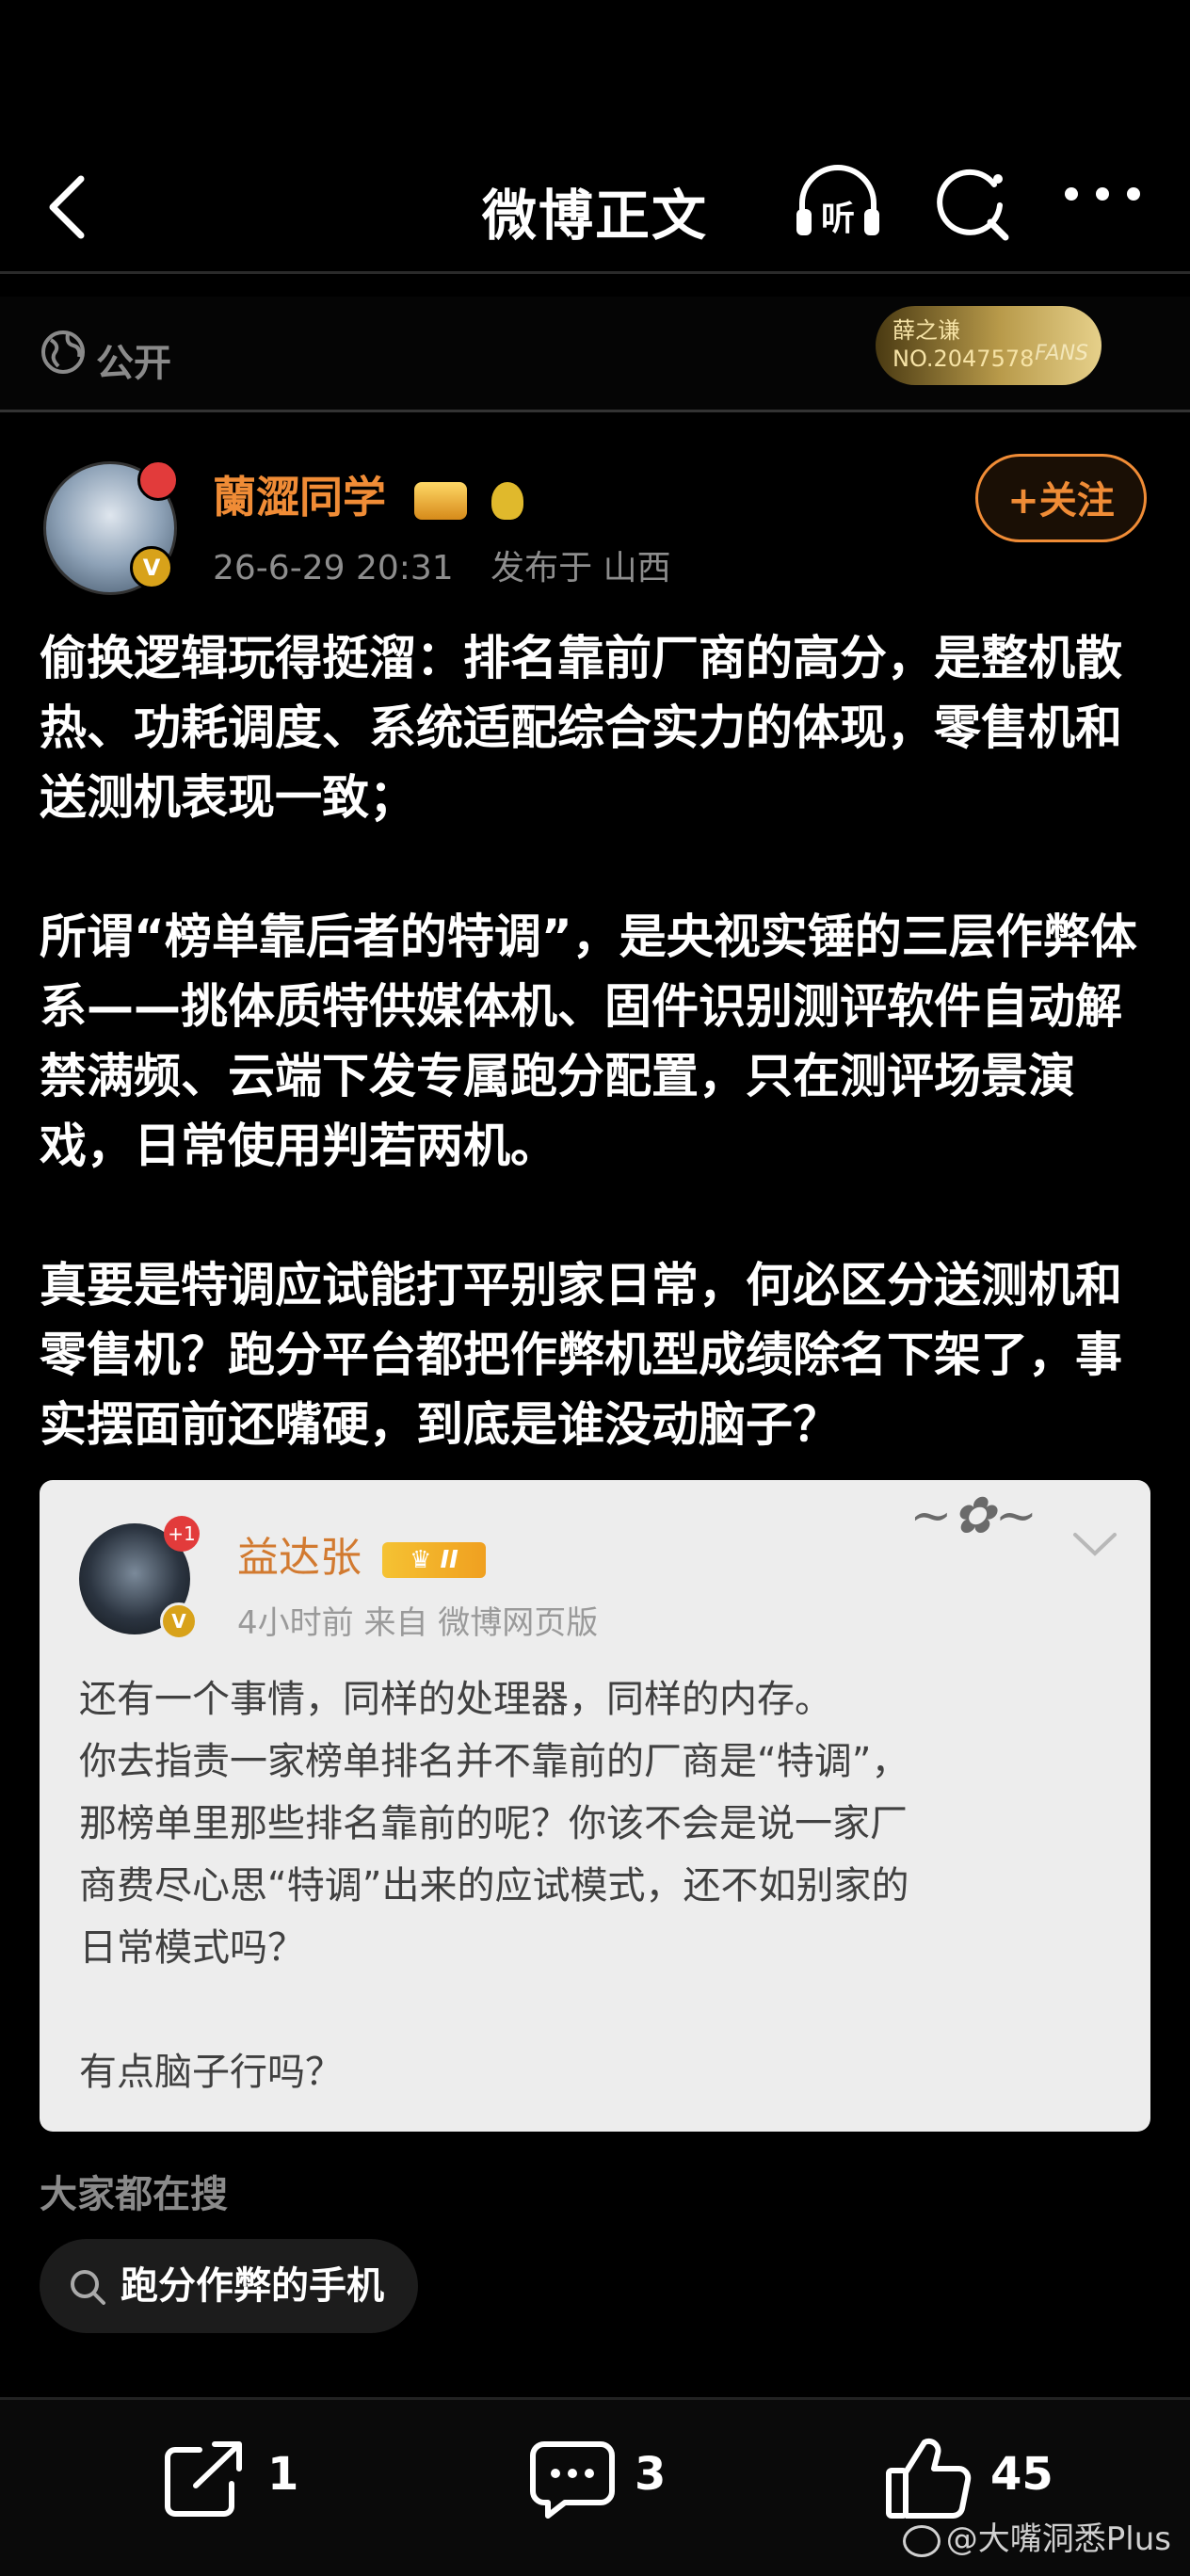 Image resolution: width=1190 pixels, height=2576 pixels. I want to click on comment-icon, so click(572, 2480).